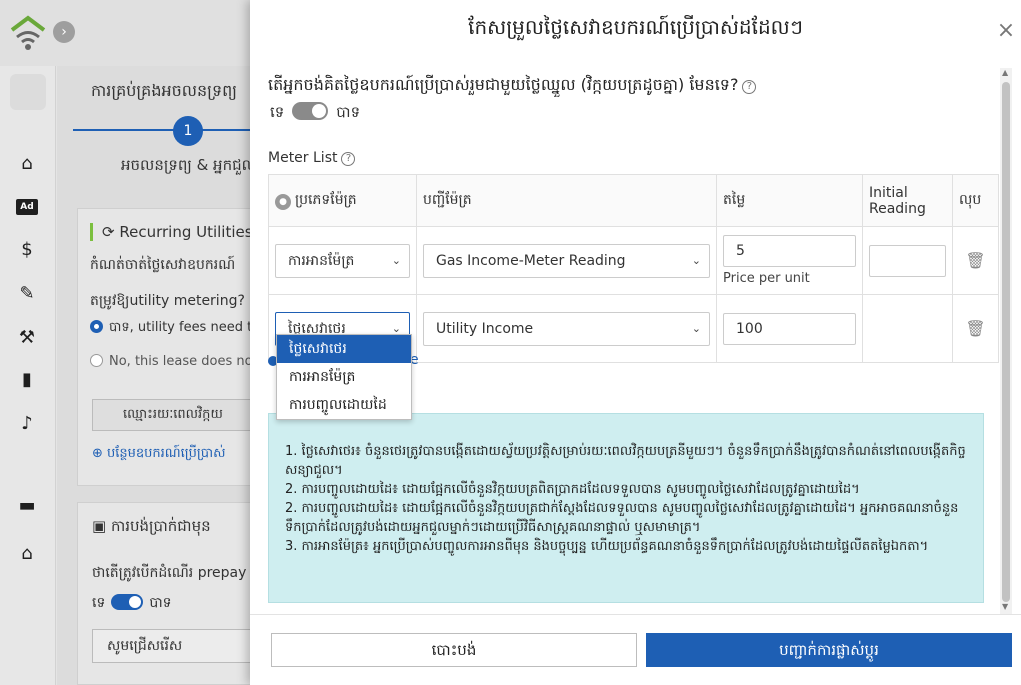 This screenshot has height=685, width=1021. What do you see at coordinates (27, 164) in the screenshot?
I see `home-icon: ⌂` at bounding box center [27, 164].